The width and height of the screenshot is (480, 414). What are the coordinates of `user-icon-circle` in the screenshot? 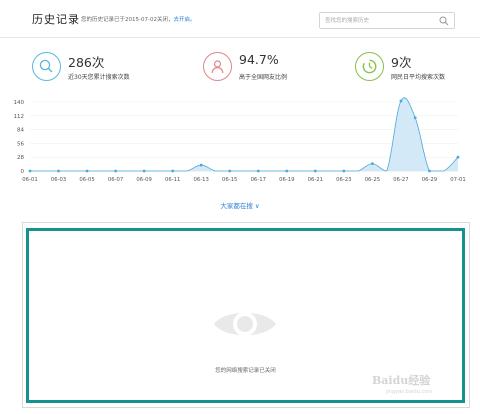 It's located at (217, 66).